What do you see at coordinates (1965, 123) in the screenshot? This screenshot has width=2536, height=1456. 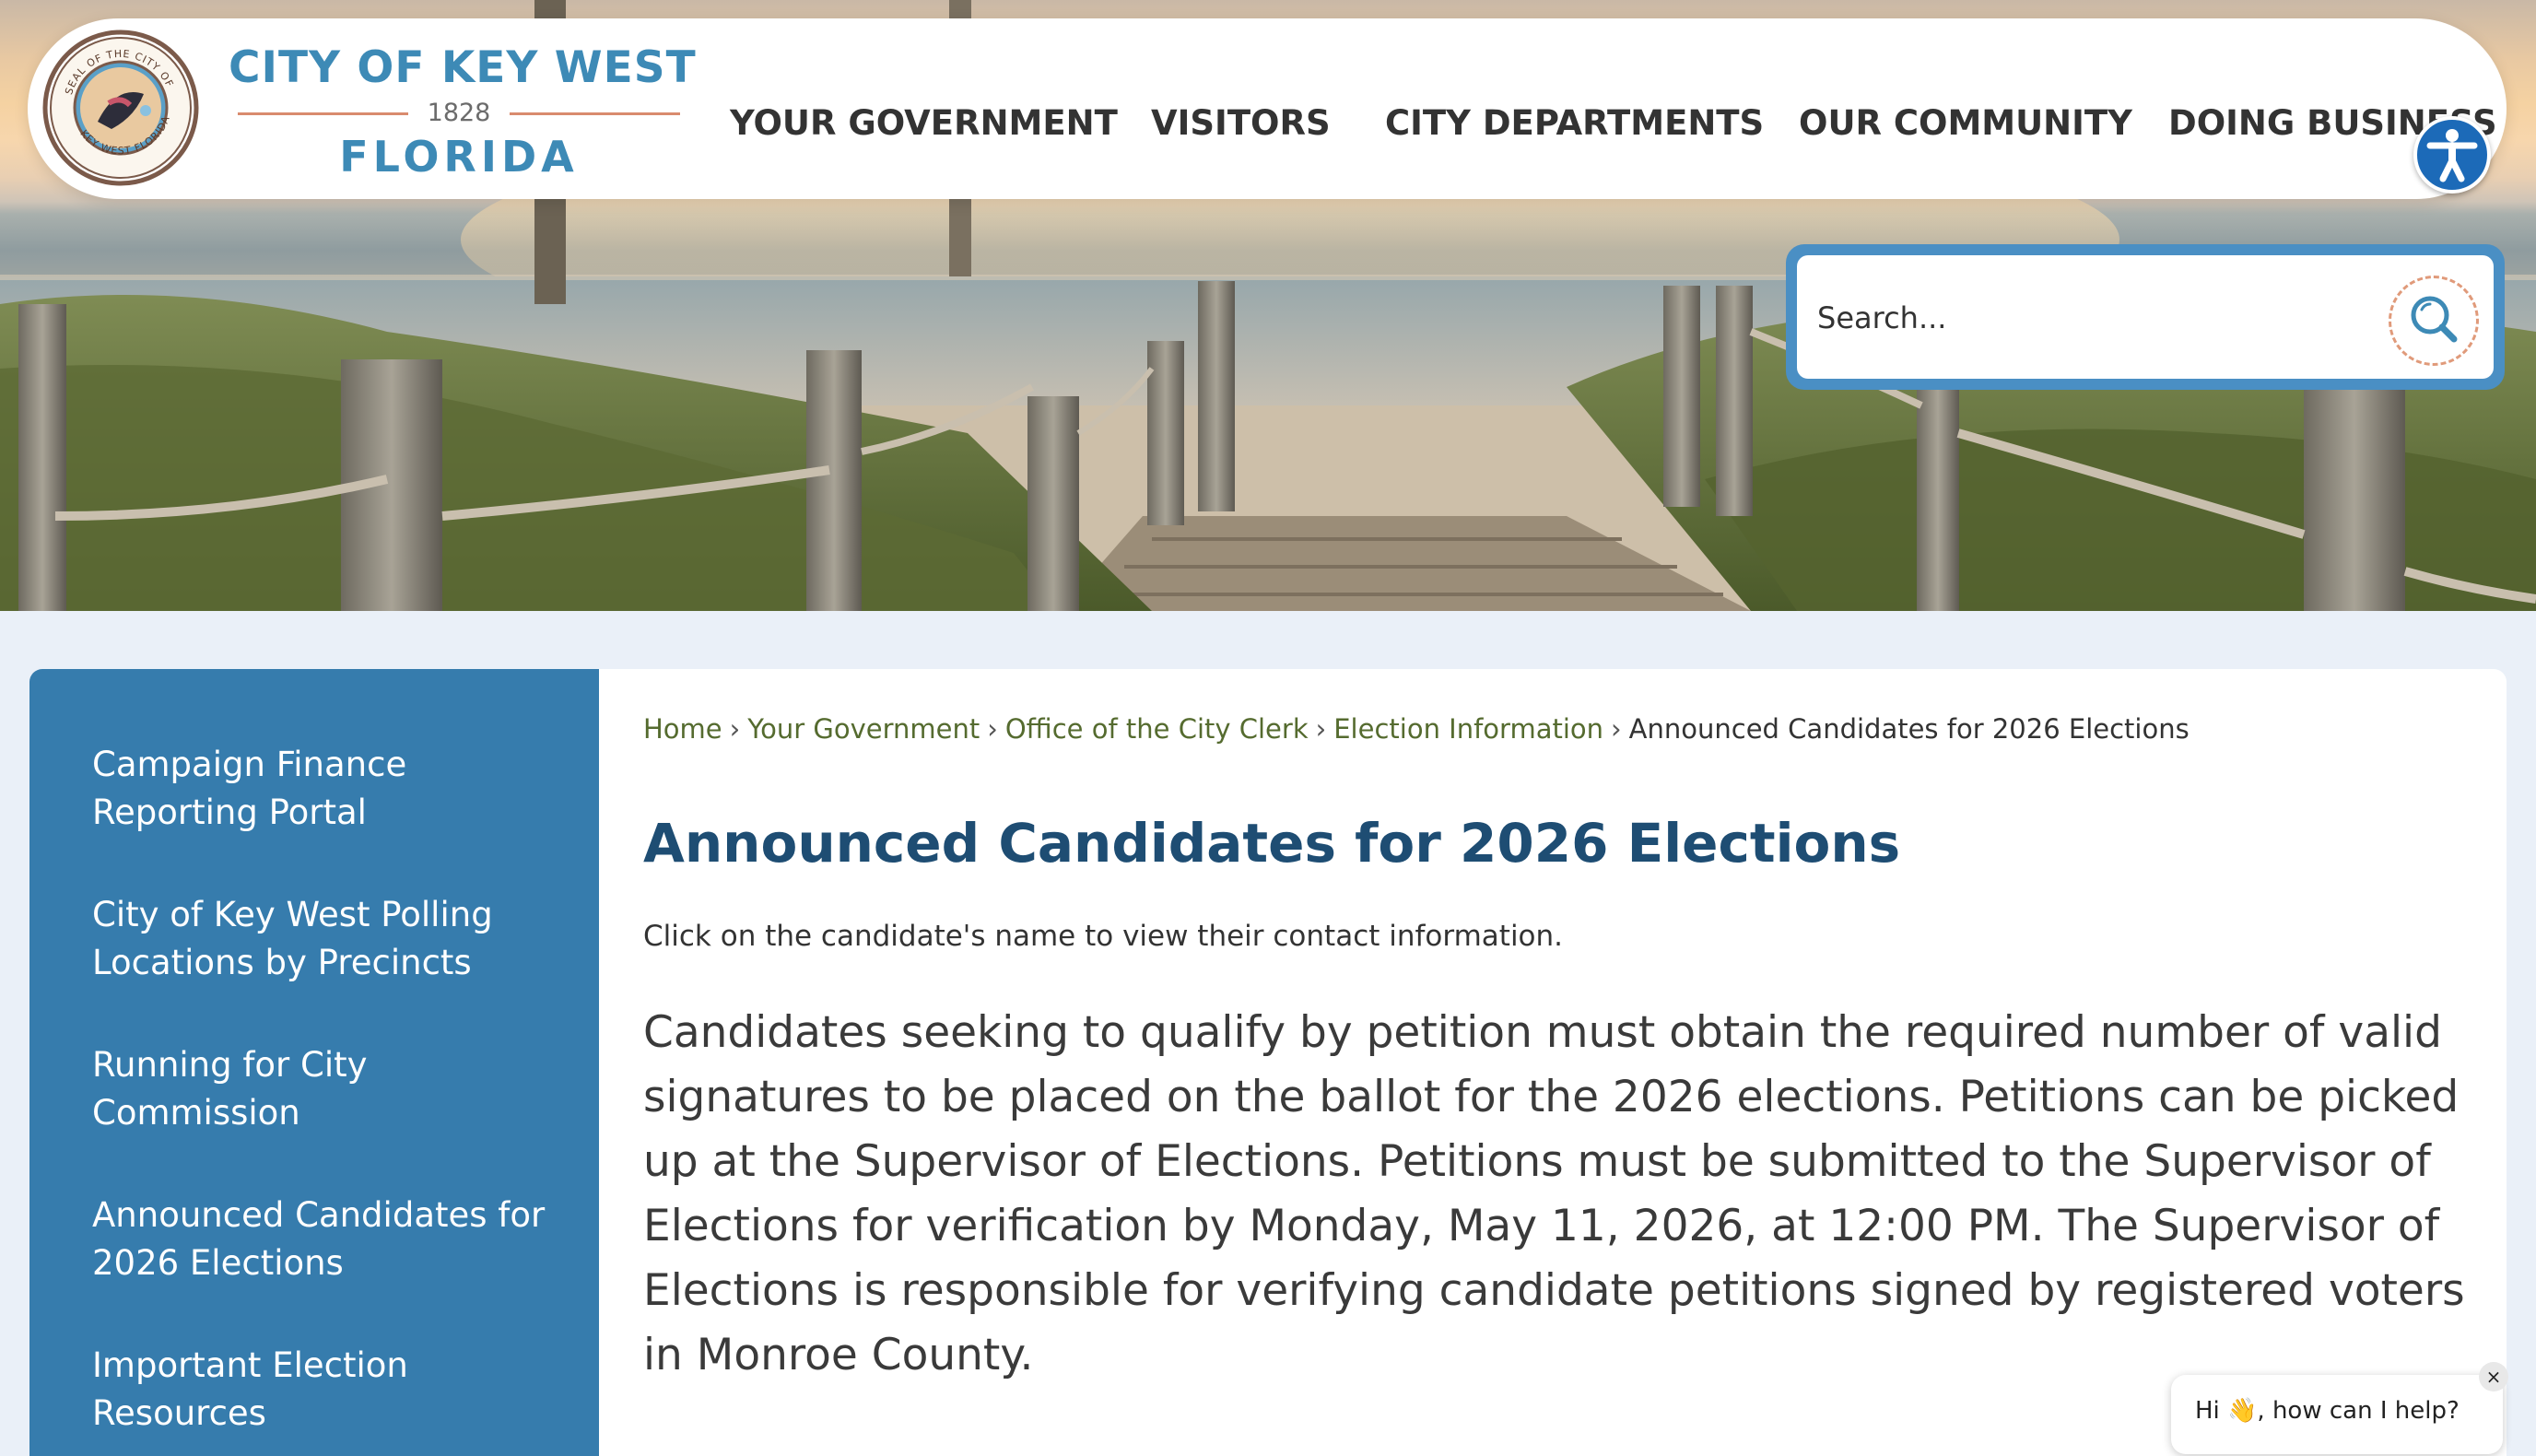 I see `nav-our-community: OUR COMMUNITY` at bounding box center [1965, 123].